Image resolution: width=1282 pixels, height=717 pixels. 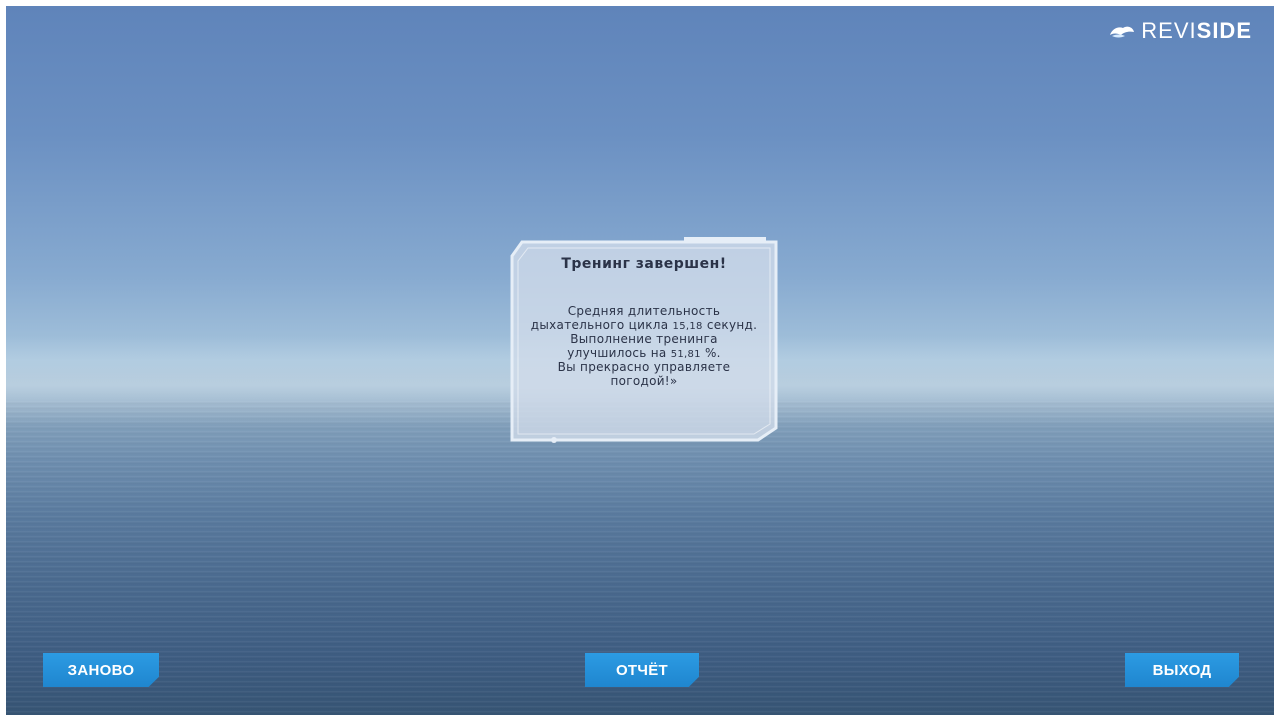 What do you see at coordinates (644, 311) in the screenshot?
I see `body-line-1: Средняя длительность` at bounding box center [644, 311].